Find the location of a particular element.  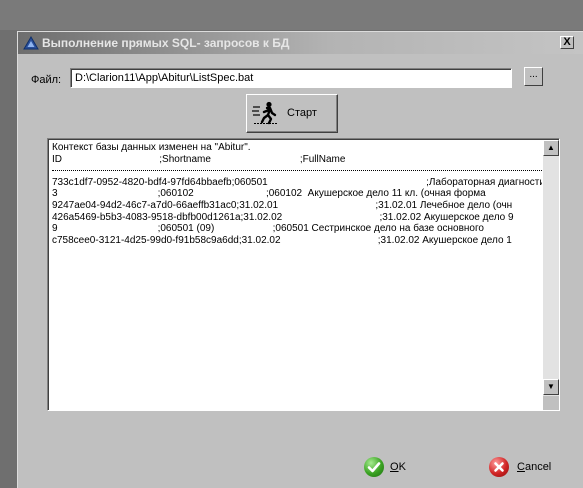

scrollbar-corner is located at coordinates (551, 403).